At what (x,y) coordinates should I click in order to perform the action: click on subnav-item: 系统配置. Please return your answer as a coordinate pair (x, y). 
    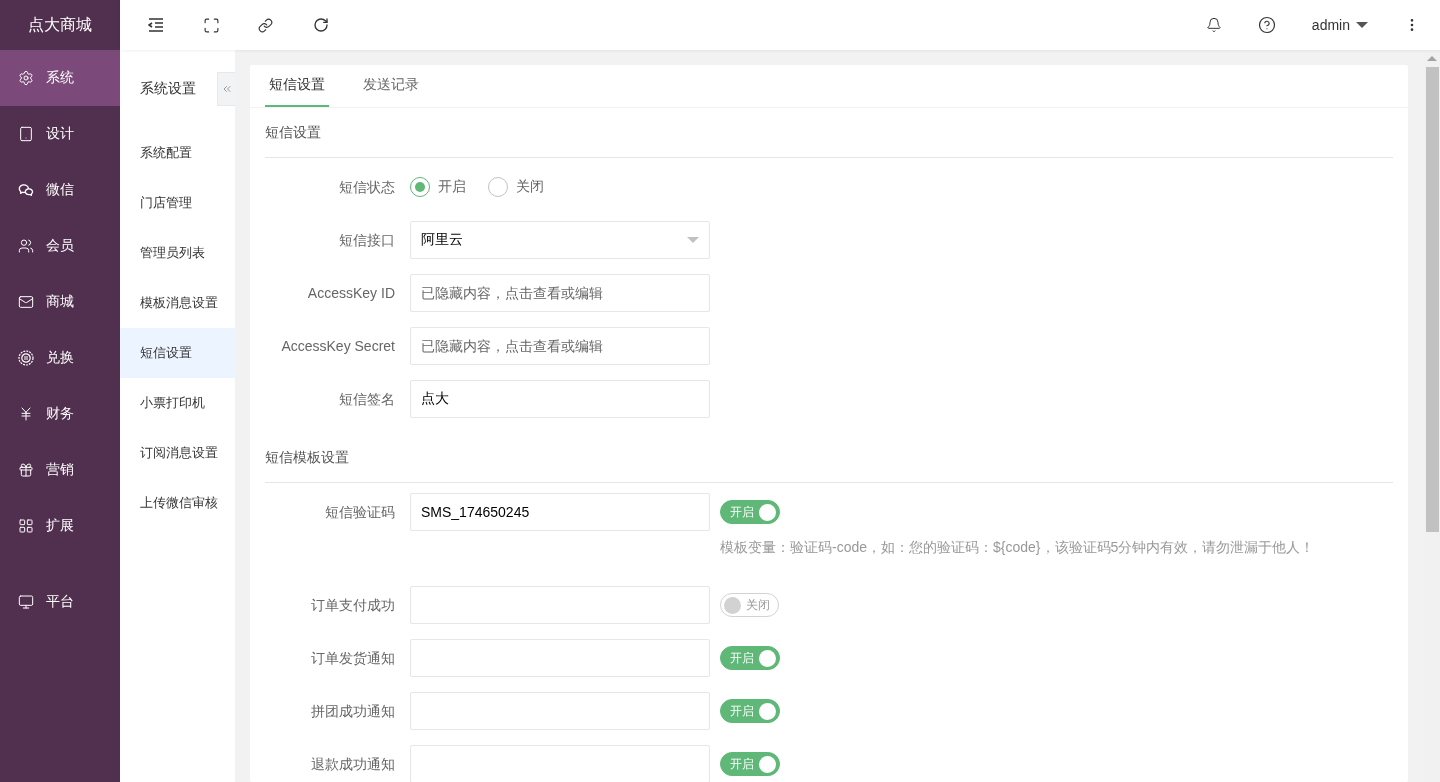
    Looking at the image, I should click on (177, 153).